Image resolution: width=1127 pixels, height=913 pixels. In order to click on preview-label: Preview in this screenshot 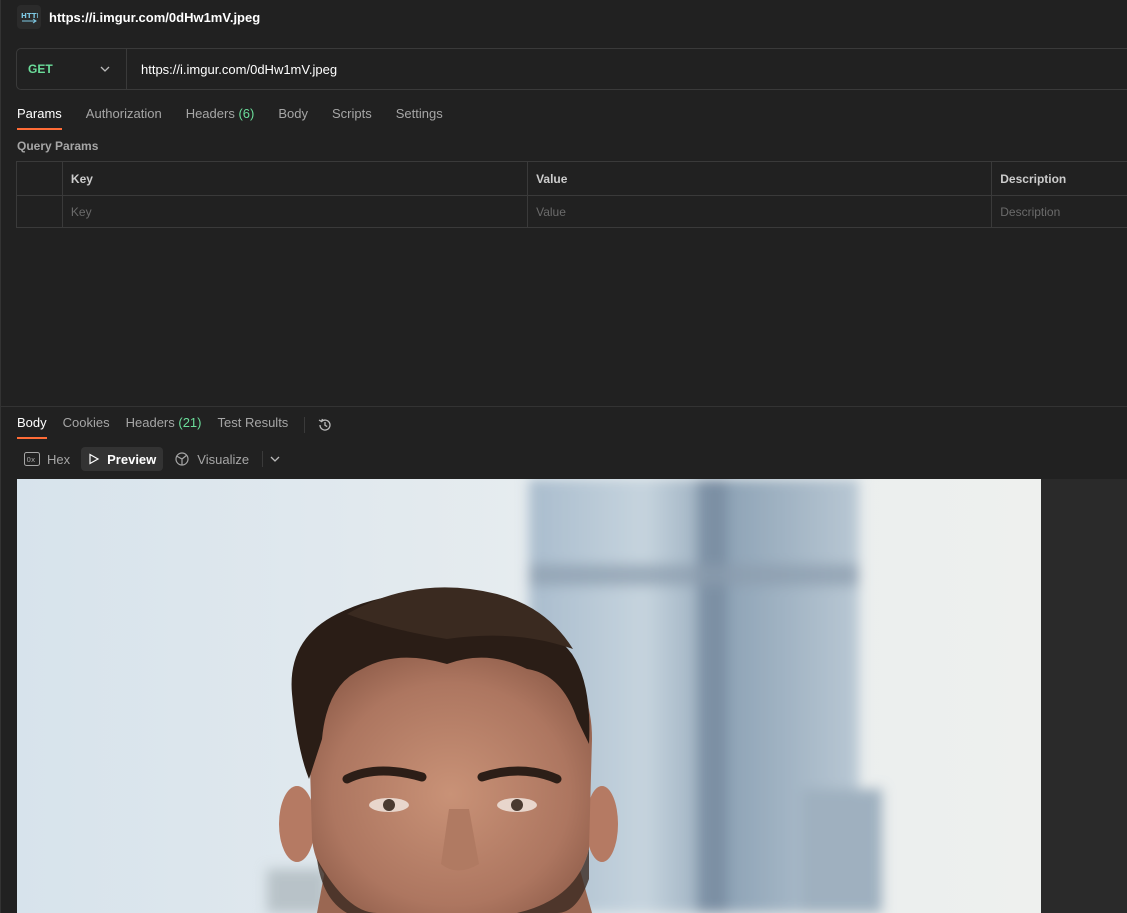, I will do `click(132, 459)`.